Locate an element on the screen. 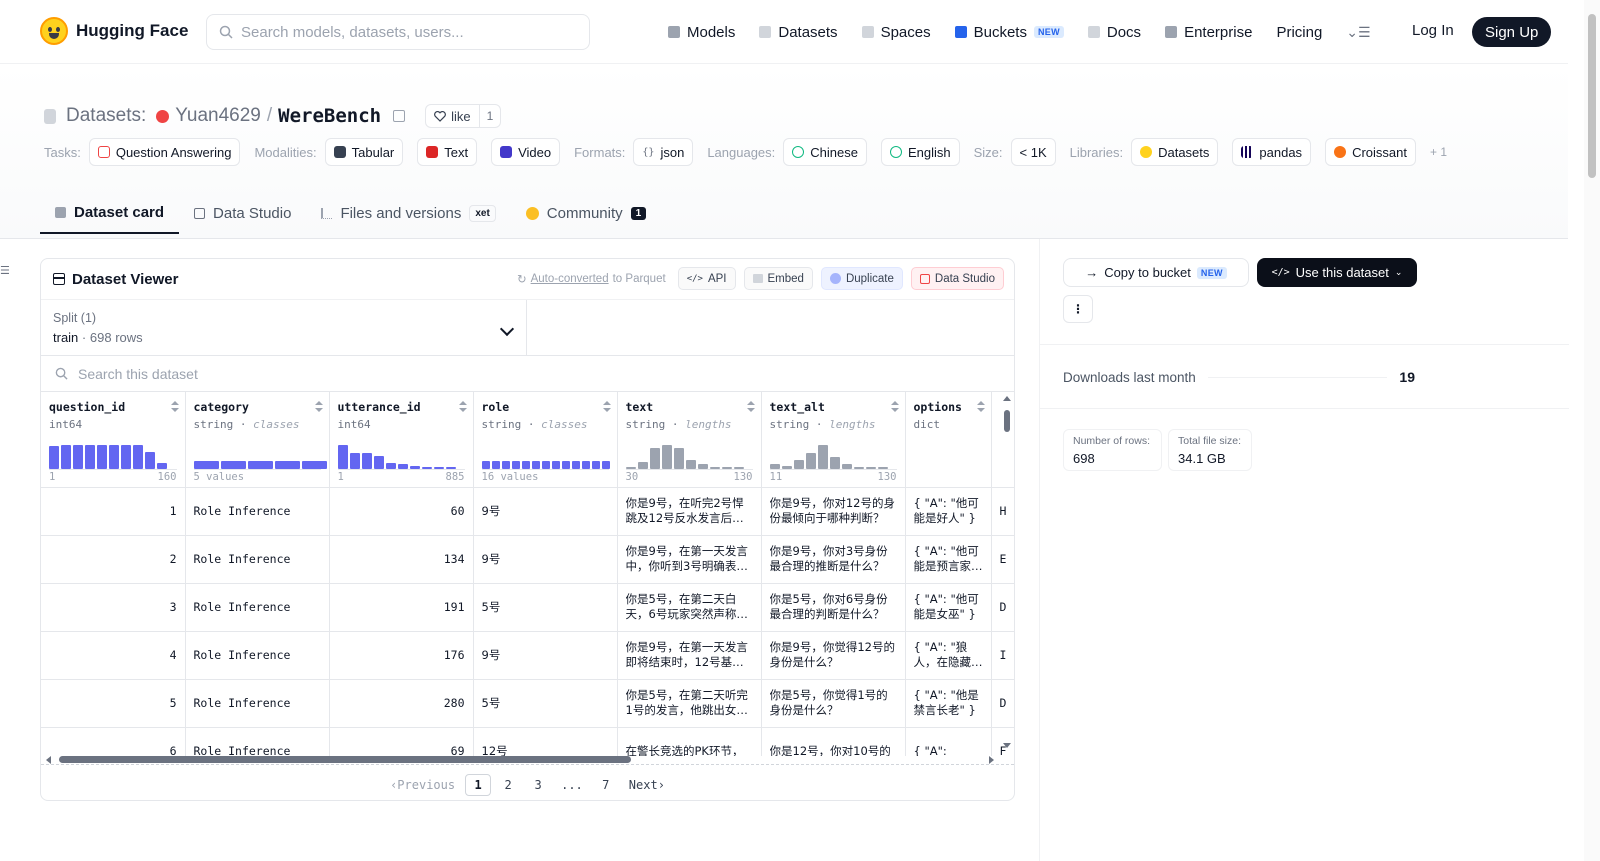 This screenshot has width=1600, height=861. cell-utterance-id: 69 is located at coordinates (401, 741).